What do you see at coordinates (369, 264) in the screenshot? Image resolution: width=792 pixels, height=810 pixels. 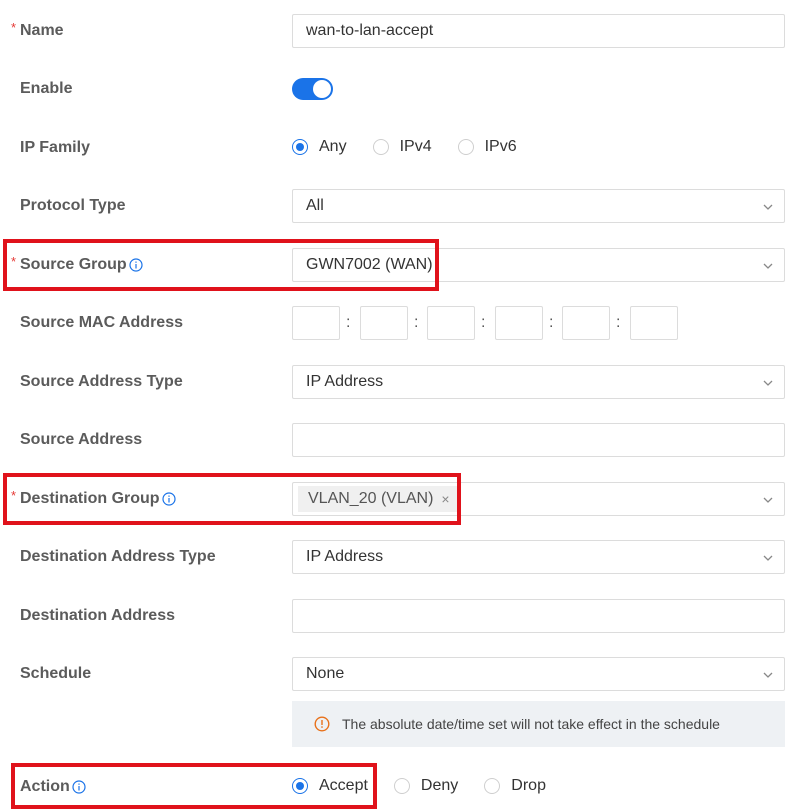 I see `source-group-value: GWN7002 (WAN)` at bounding box center [369, 264].